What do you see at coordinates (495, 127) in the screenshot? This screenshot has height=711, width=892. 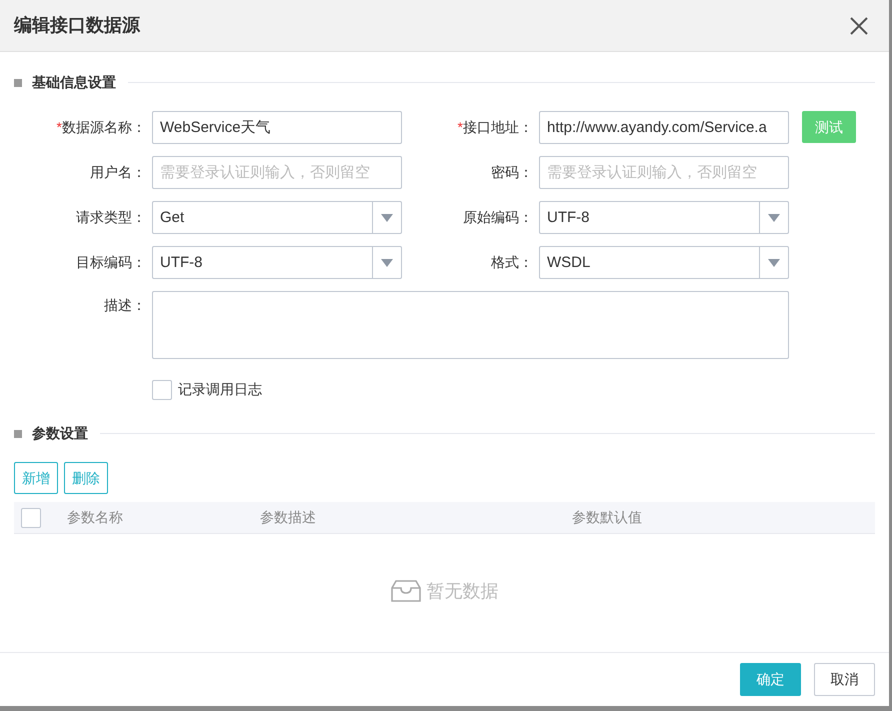 I see `field-label: *接口地址：` at bounding box center [495, 127].